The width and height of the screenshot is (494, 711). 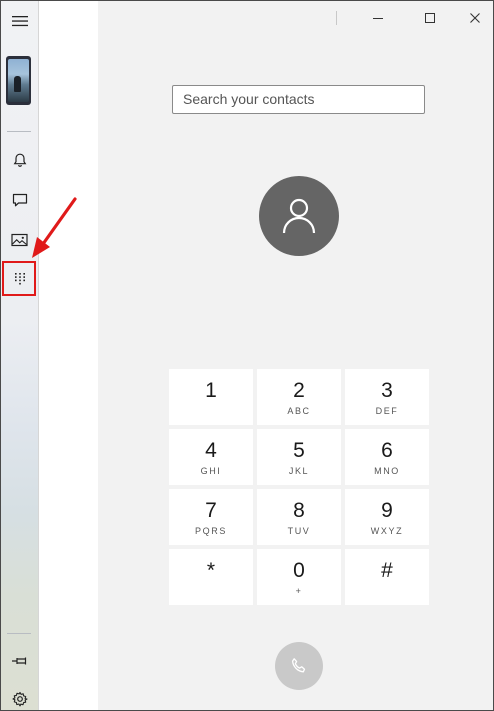 I want to click on person-icon, so click(x=299, y=216).